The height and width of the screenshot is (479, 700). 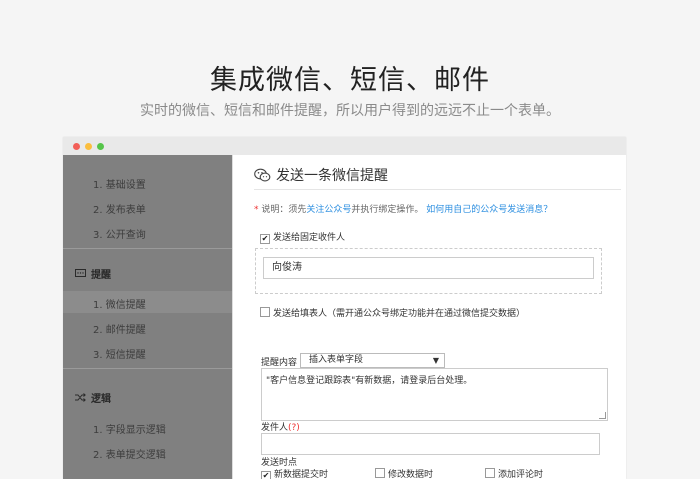 I want to click on follow-official-account-link: 关注公众号, so click(x=328, y=210).